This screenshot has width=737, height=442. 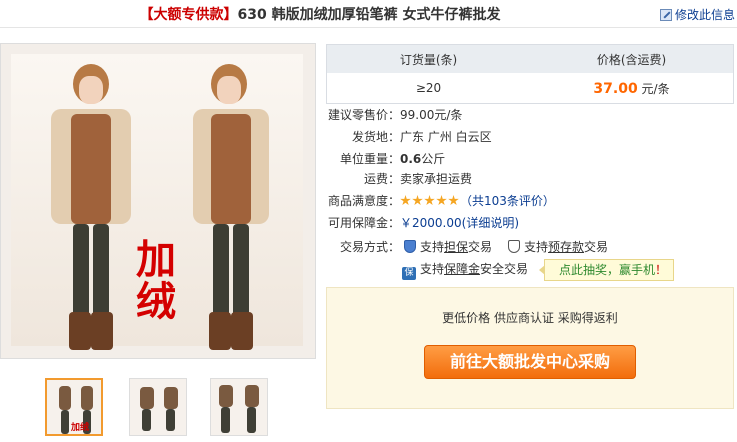 What do you see at coordinates (74, 407) in the screenshot?
I see `thumbnail-1: 加绒` at bounding box center [74, 407].